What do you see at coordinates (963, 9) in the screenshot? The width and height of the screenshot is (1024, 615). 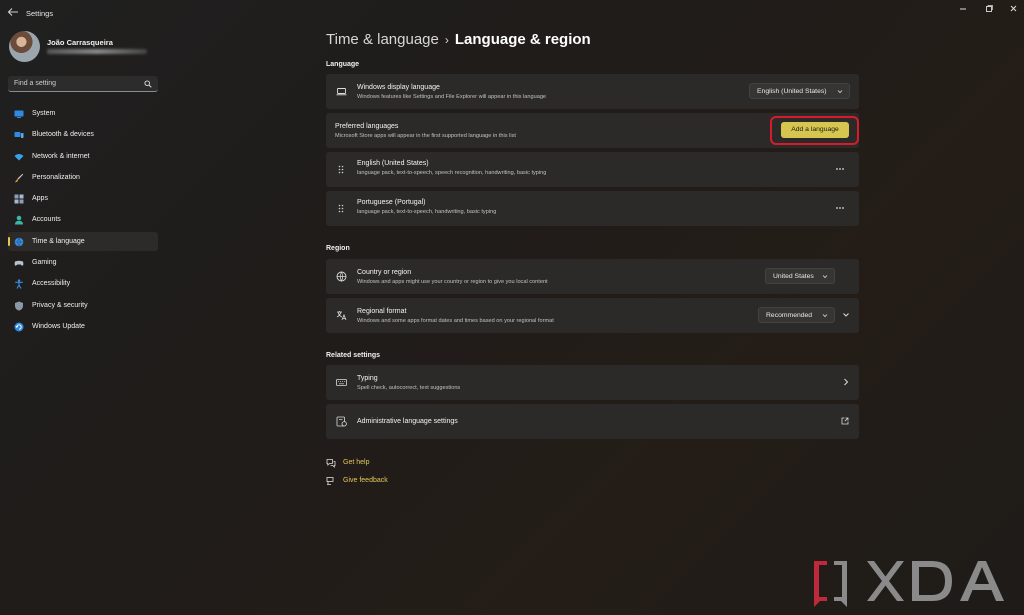 I see `minimize-icon` at bounding box center [963, 9].